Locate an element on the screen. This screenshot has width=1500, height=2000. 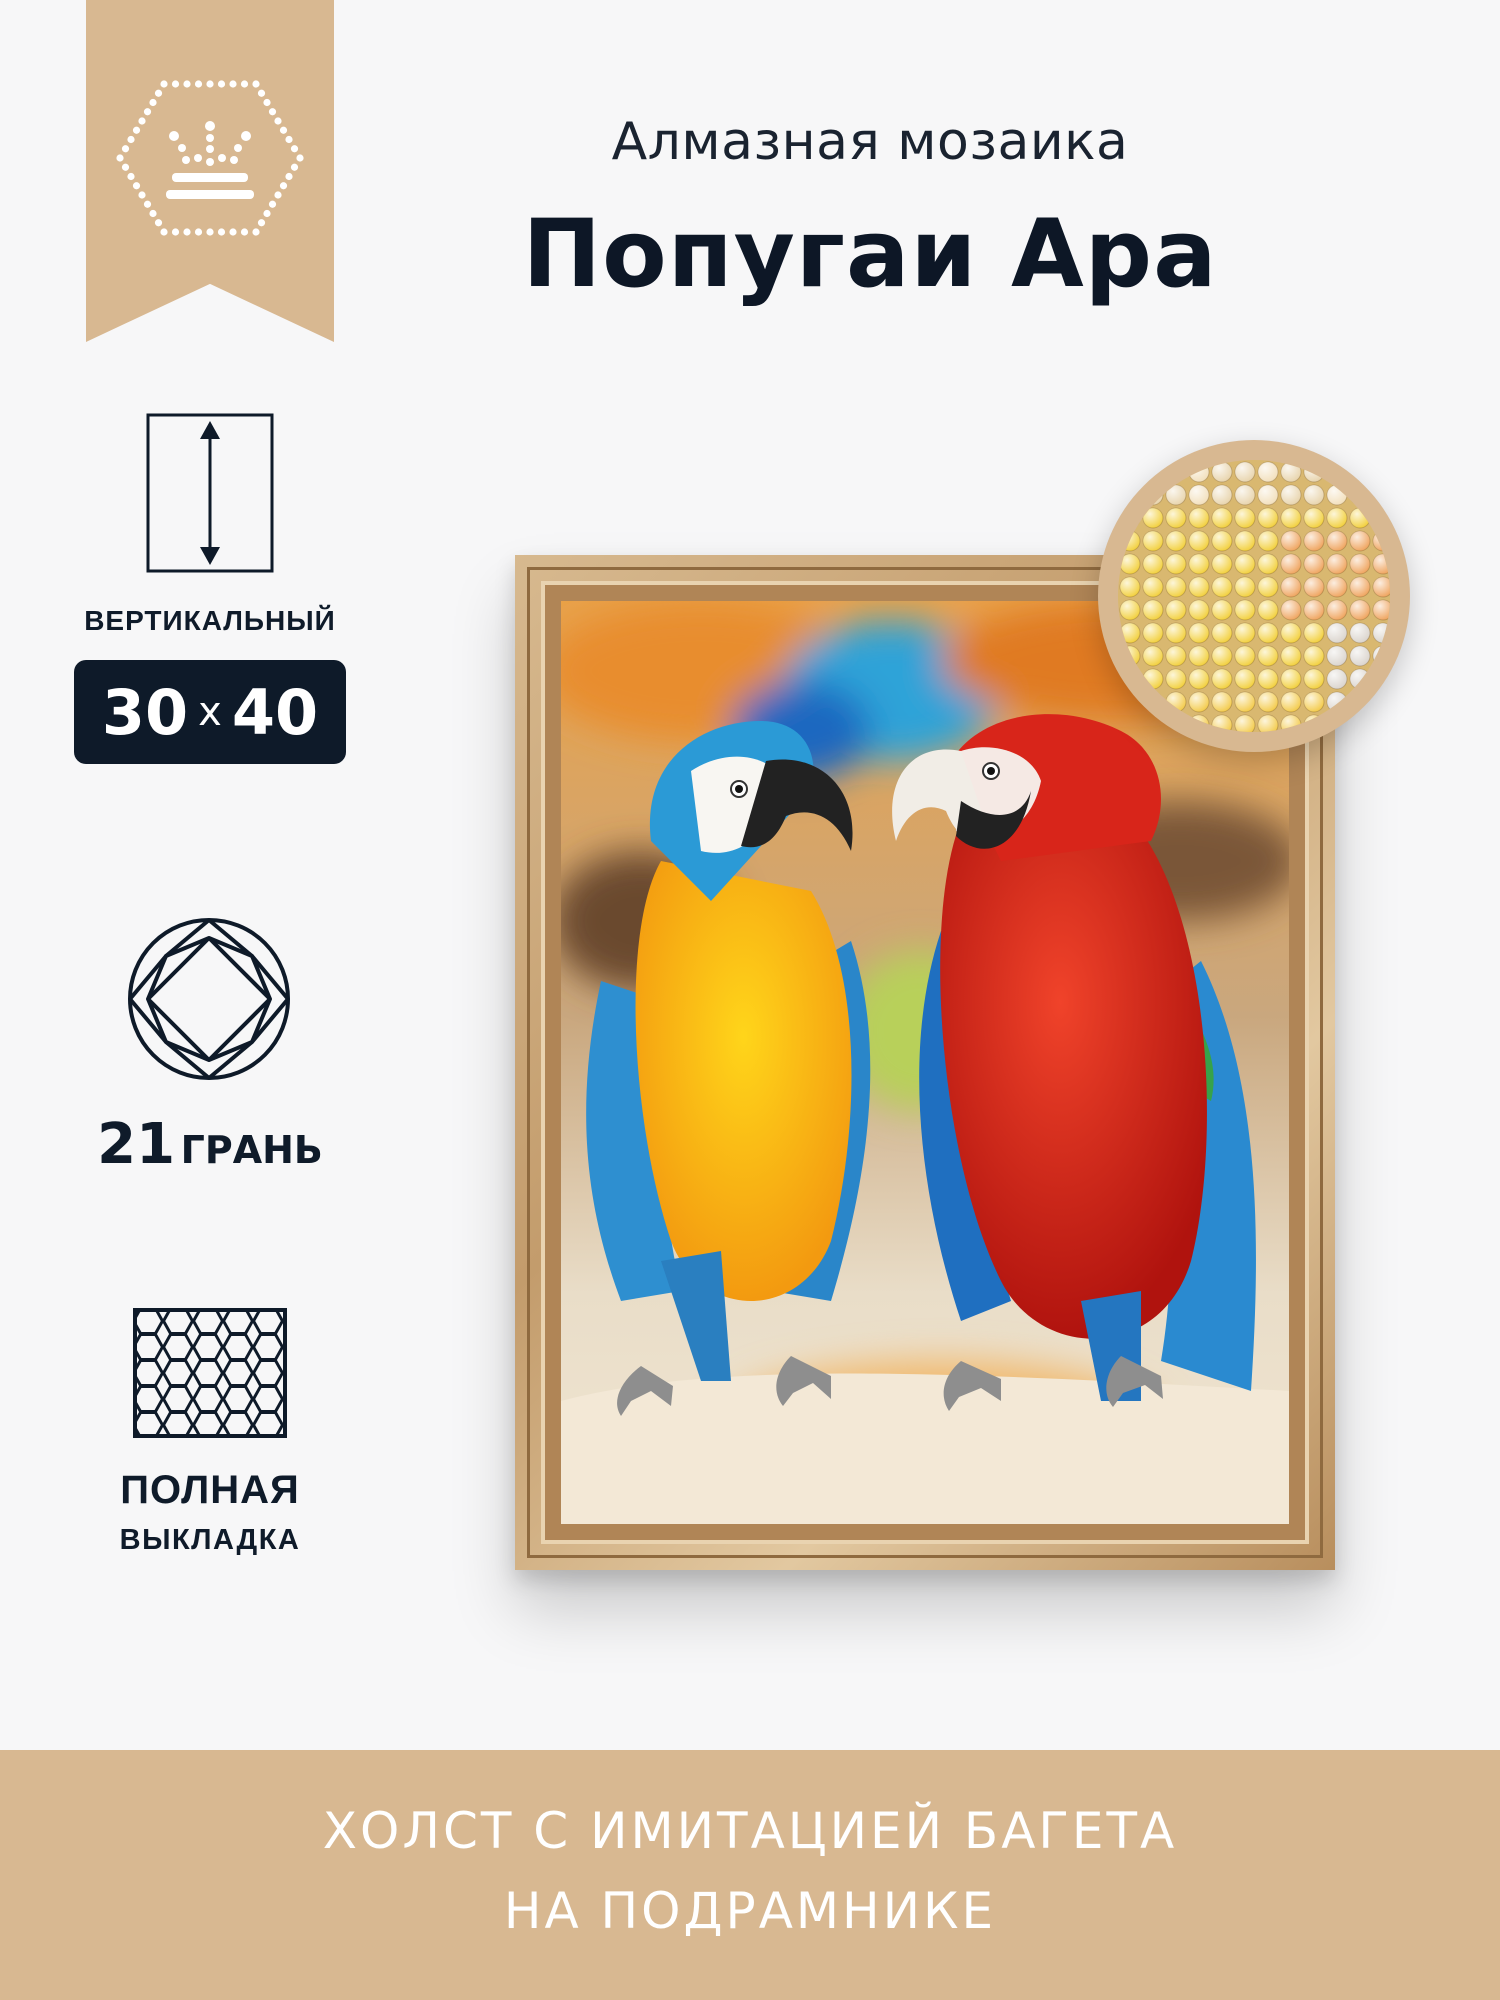
orientation-label: ВЕРТИКАЛЬНЫЙ is located at coordinates (210, 620).